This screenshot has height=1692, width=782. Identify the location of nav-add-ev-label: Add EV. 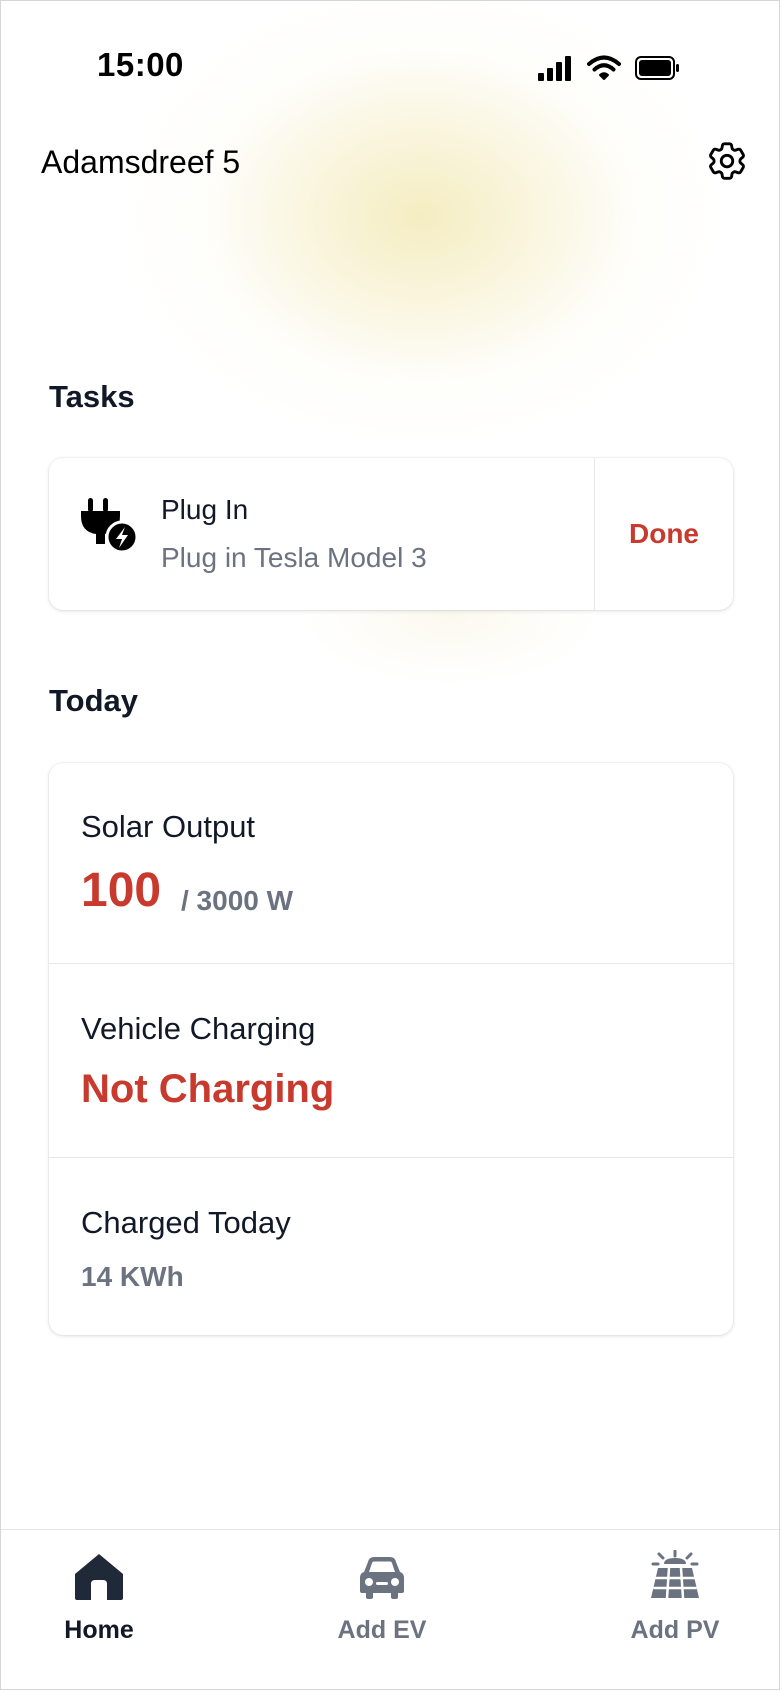
(382, 1630).